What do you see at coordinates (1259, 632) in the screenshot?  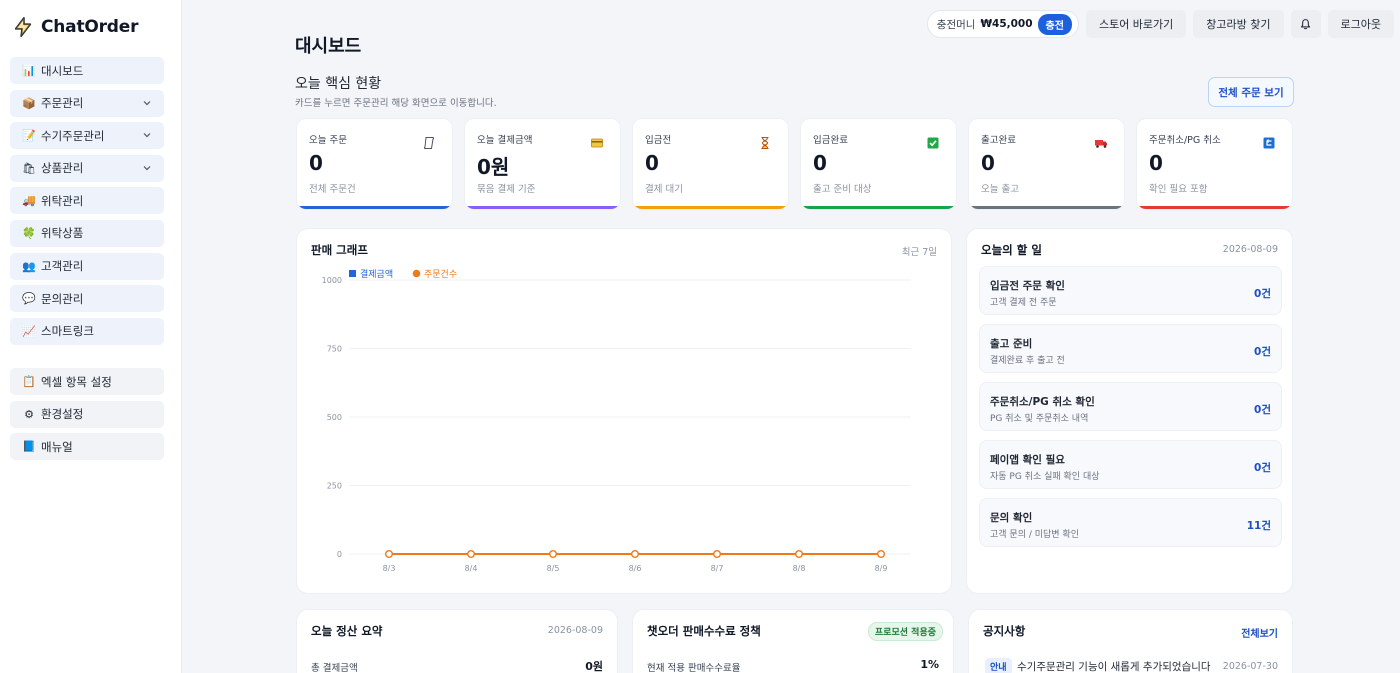 I see `notice-view-all-link: 전체보기` at bounding box center [1259, 632].